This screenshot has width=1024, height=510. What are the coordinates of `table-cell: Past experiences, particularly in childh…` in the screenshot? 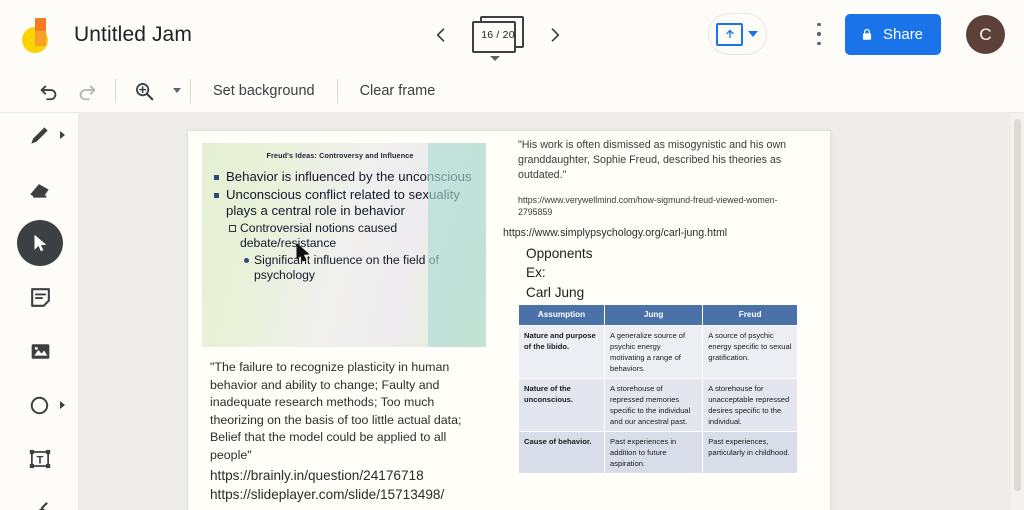 It's located at (750, 452).